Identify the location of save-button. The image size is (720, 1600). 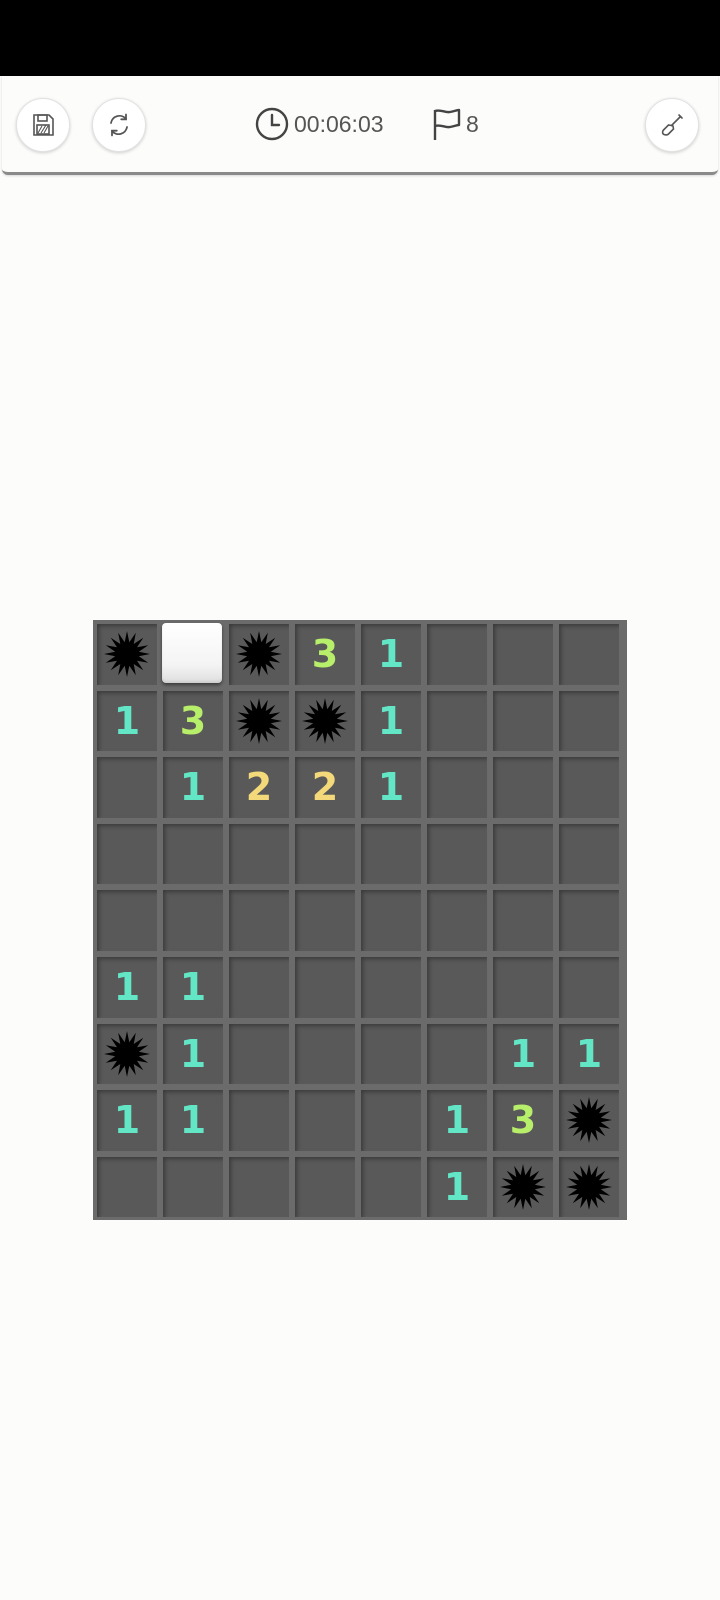
(43, 125).